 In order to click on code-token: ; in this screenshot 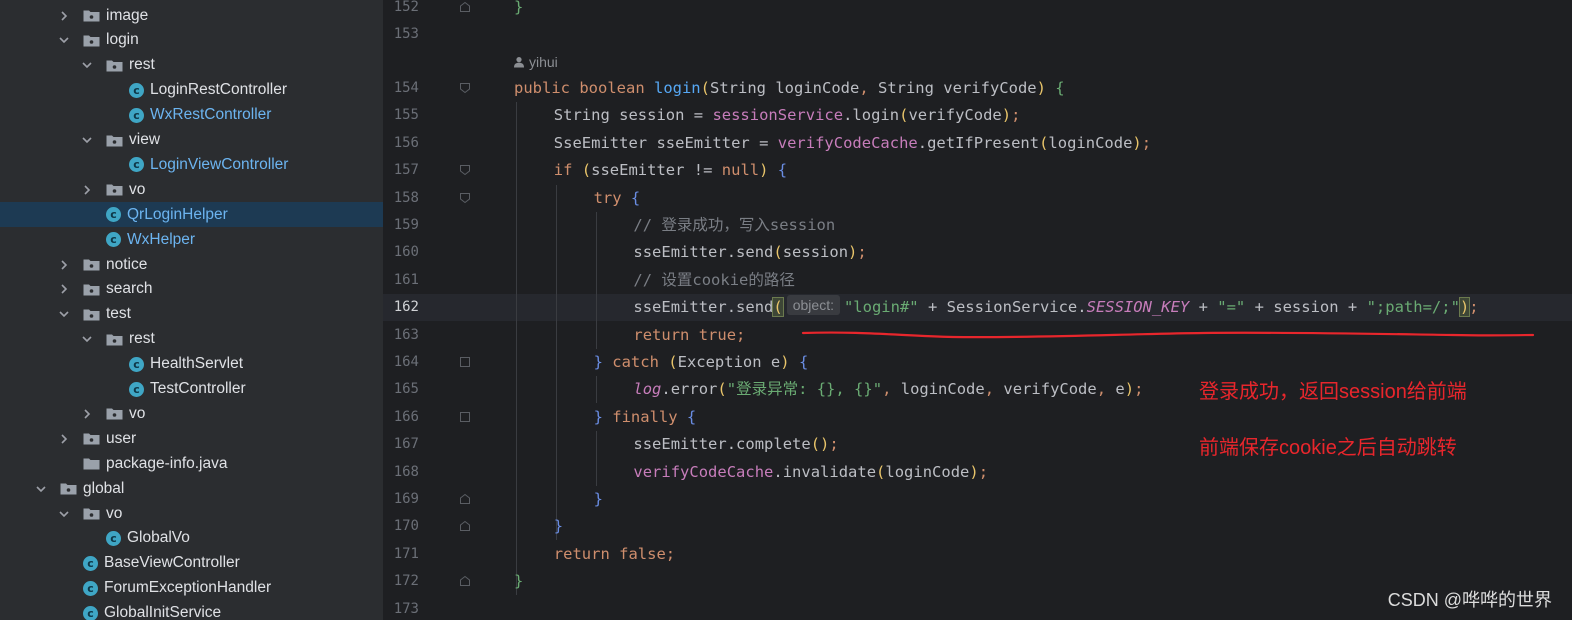, I will do `click(834, 444)`.